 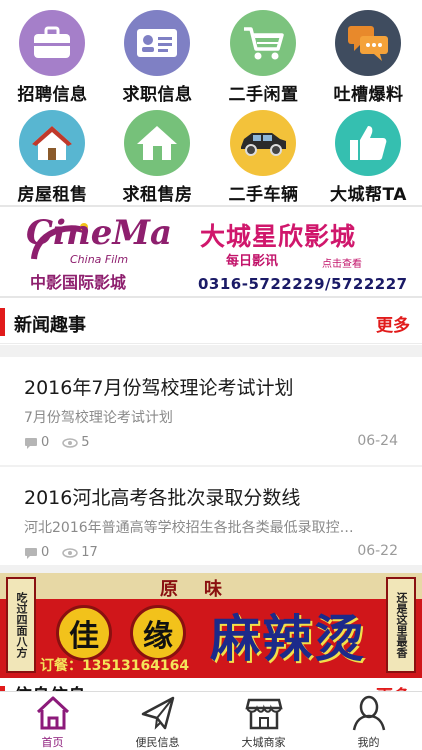 I want to click on category-used-cars: 二手车辆, so click(x=263, y=153).